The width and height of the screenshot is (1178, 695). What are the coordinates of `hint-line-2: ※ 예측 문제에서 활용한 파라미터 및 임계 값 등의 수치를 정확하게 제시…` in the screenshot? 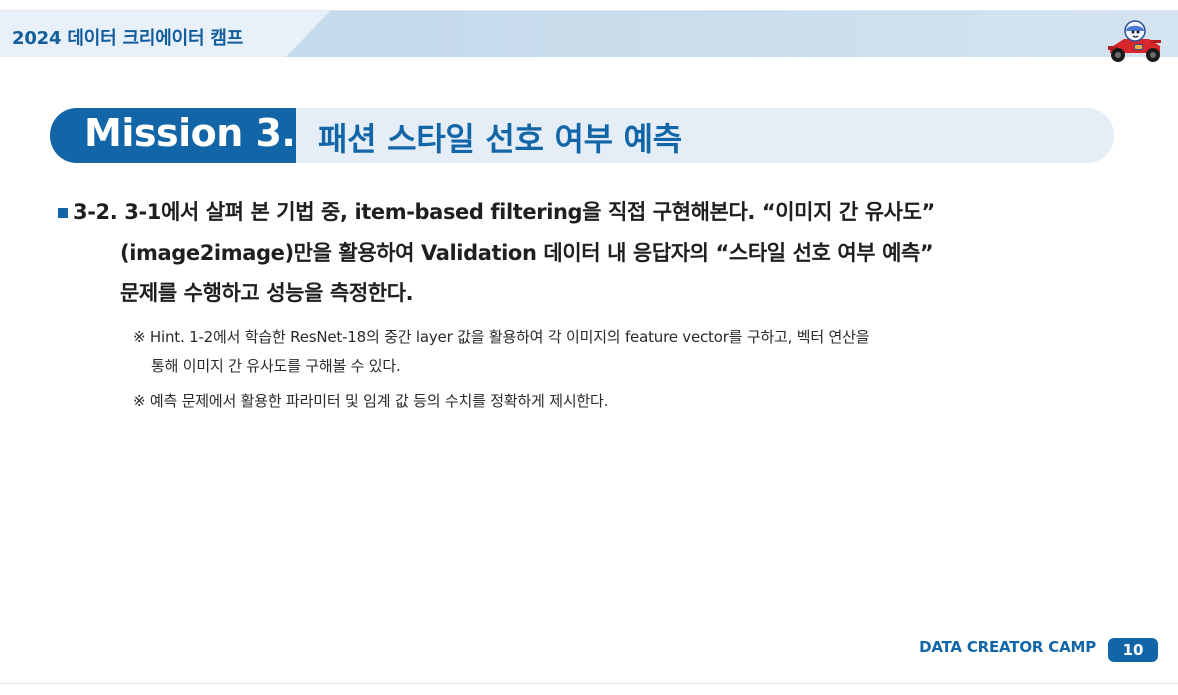 It's located at (371, 401).